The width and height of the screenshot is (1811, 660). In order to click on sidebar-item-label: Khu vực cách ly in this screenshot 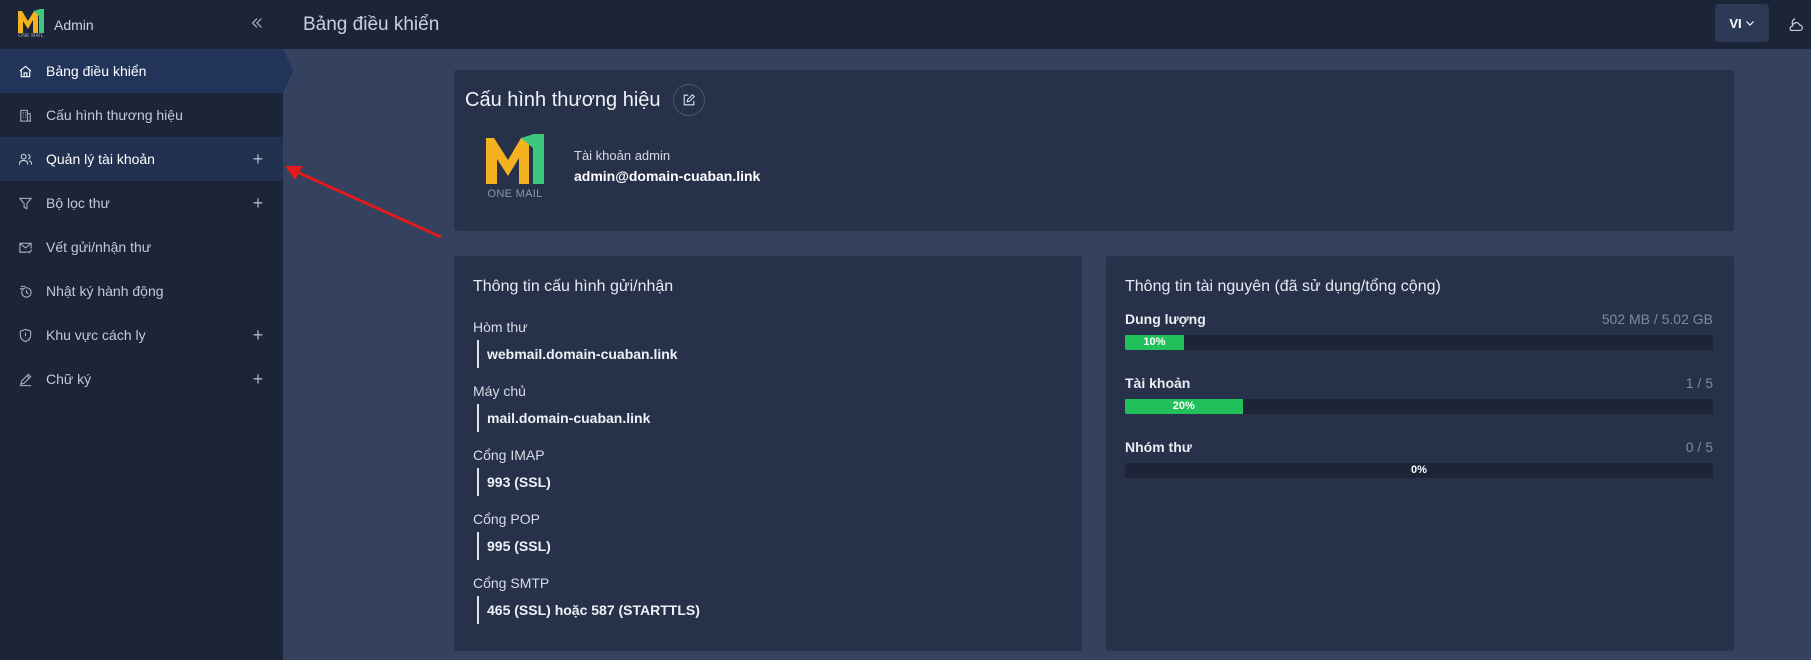, I will do `click(96, 335)`.